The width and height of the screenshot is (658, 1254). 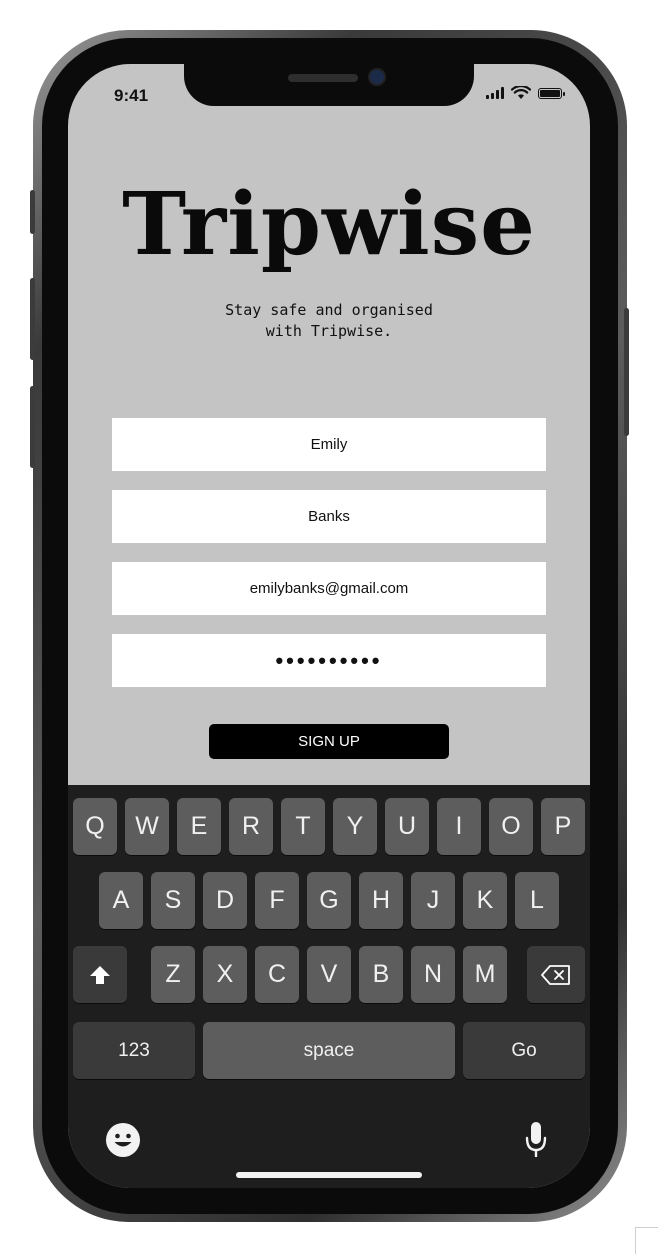 What do you see at coordinates (646, 1240) in the screenshot?
I see `corner-mark` at bounding box center [646, 1240].